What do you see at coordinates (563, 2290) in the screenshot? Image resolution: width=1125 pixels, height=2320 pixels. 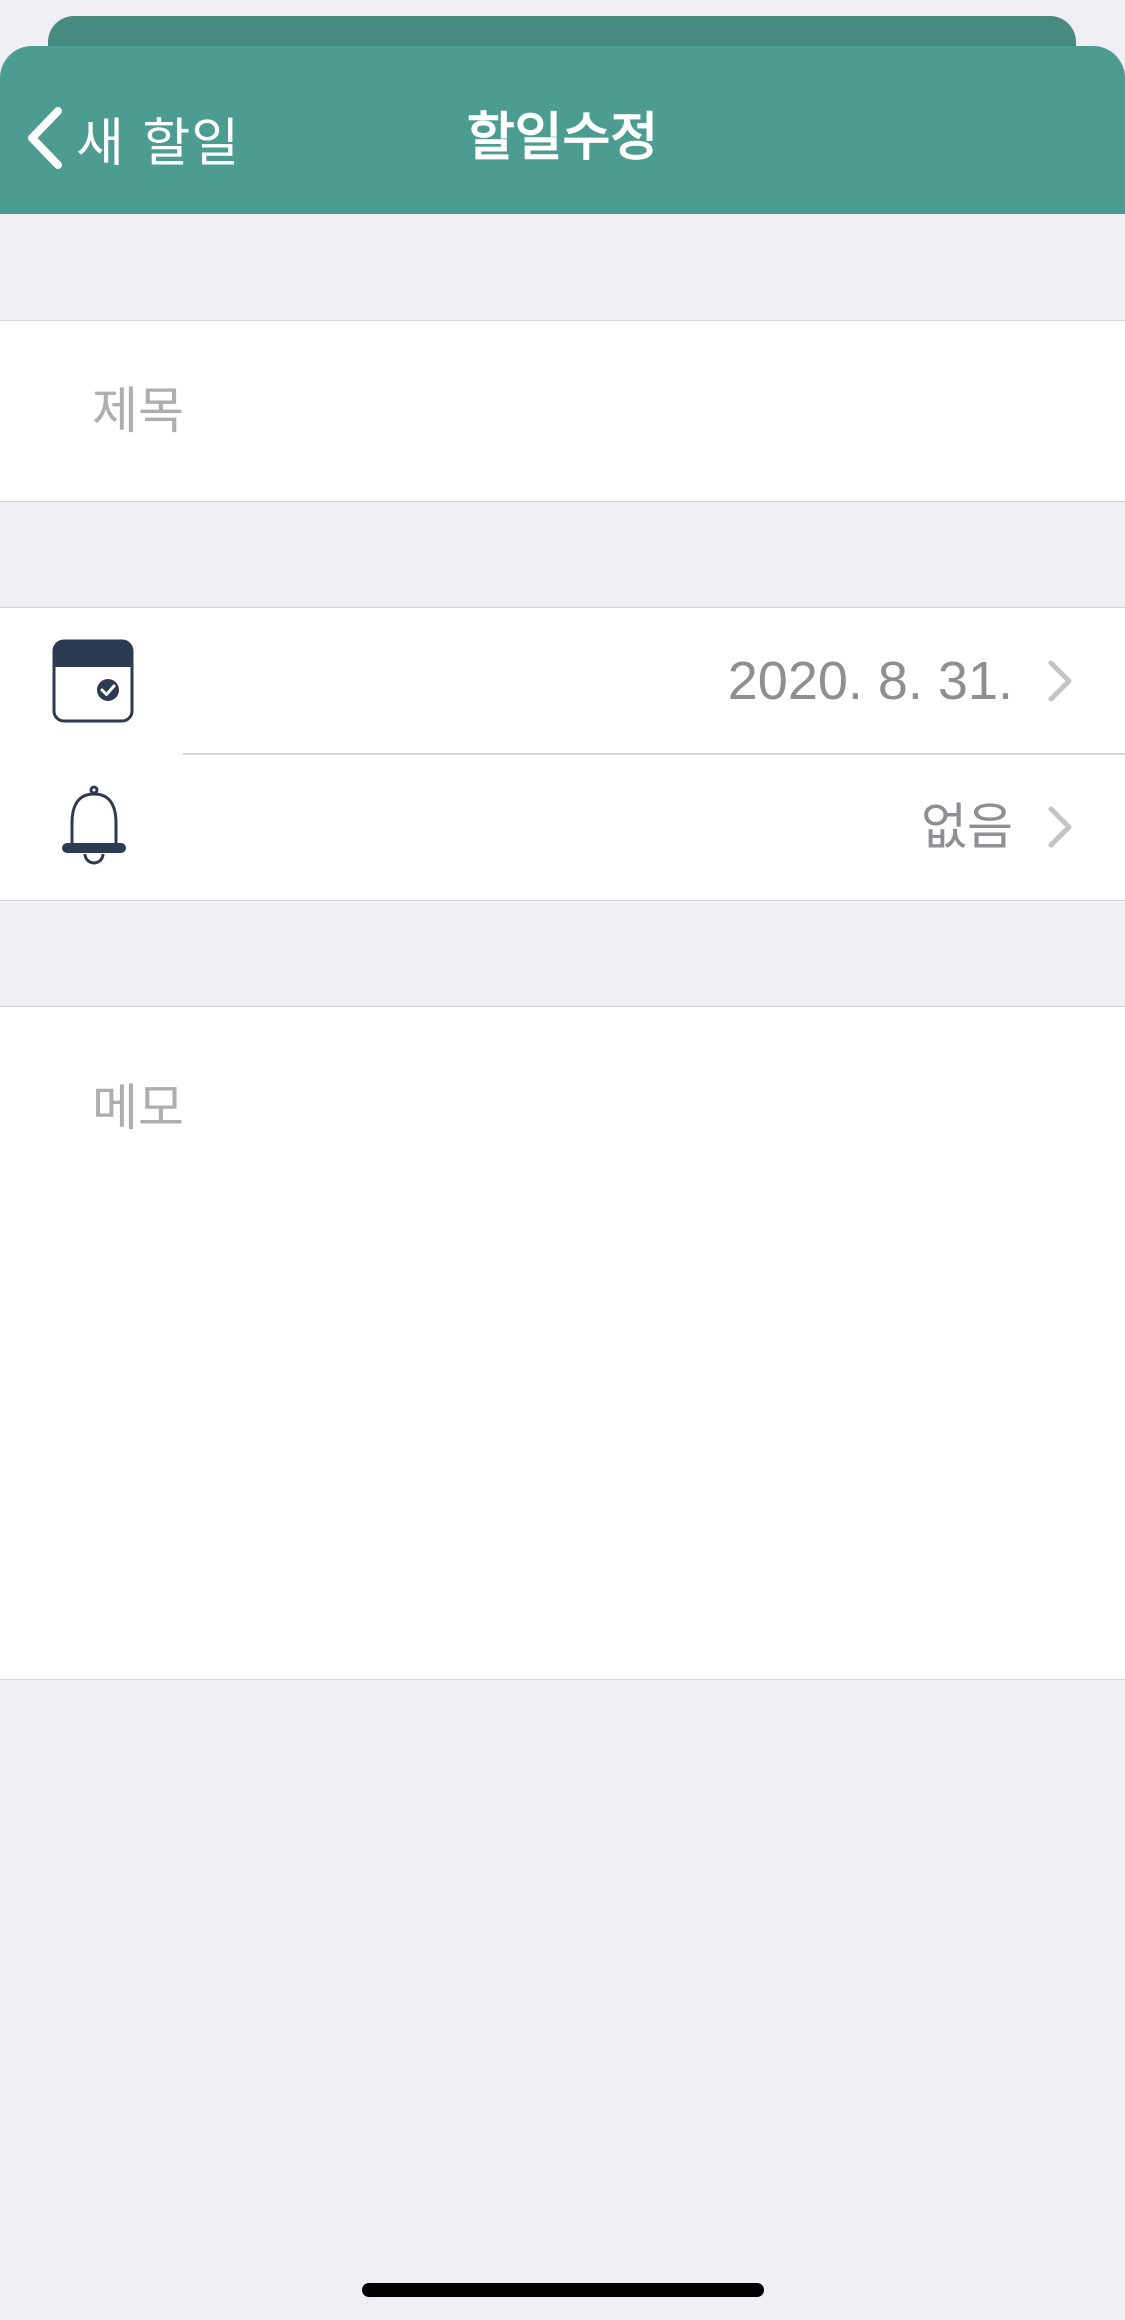 I see `home-indicator` at bounding box center [563, 2290].